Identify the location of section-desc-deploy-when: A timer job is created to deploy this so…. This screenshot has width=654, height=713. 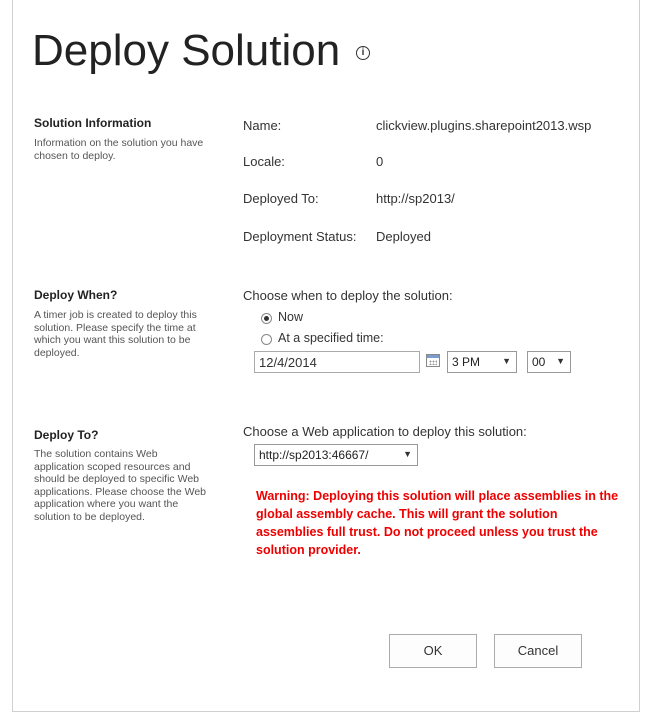
(115, 334).